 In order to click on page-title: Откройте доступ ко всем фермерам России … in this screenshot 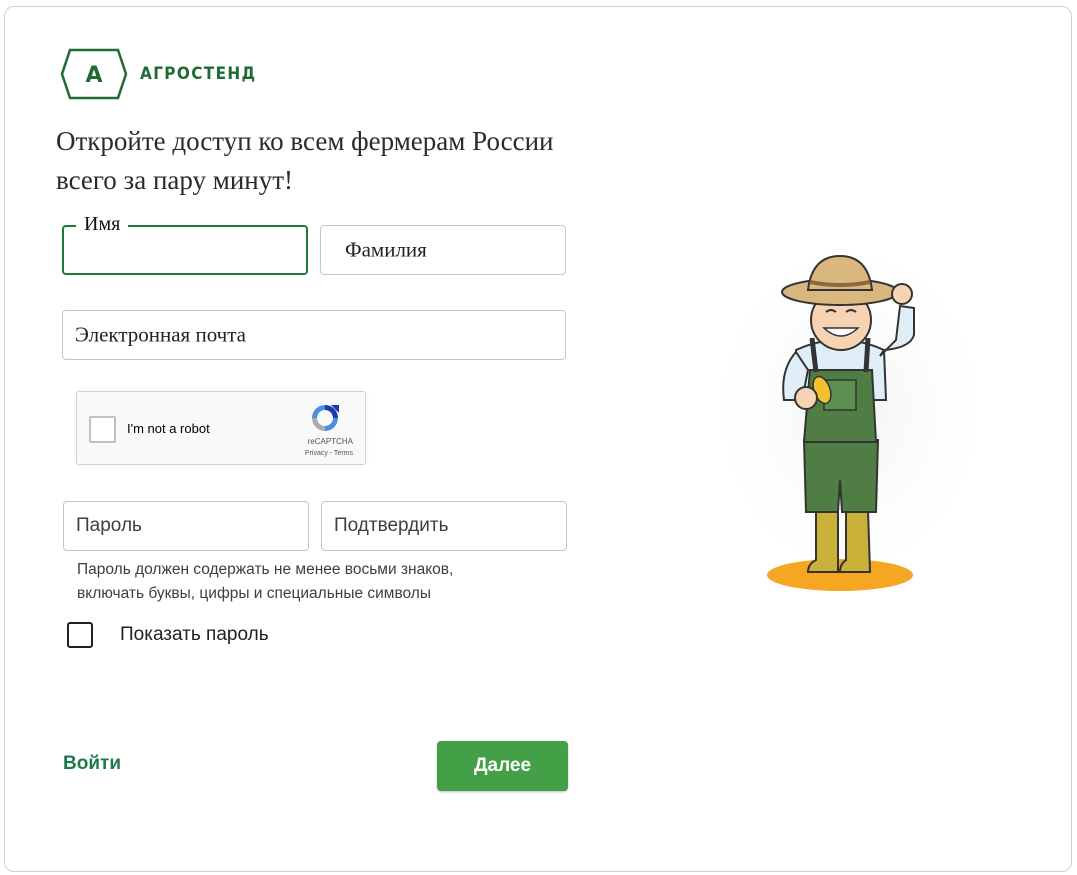, I will do `click(356, 161)`.